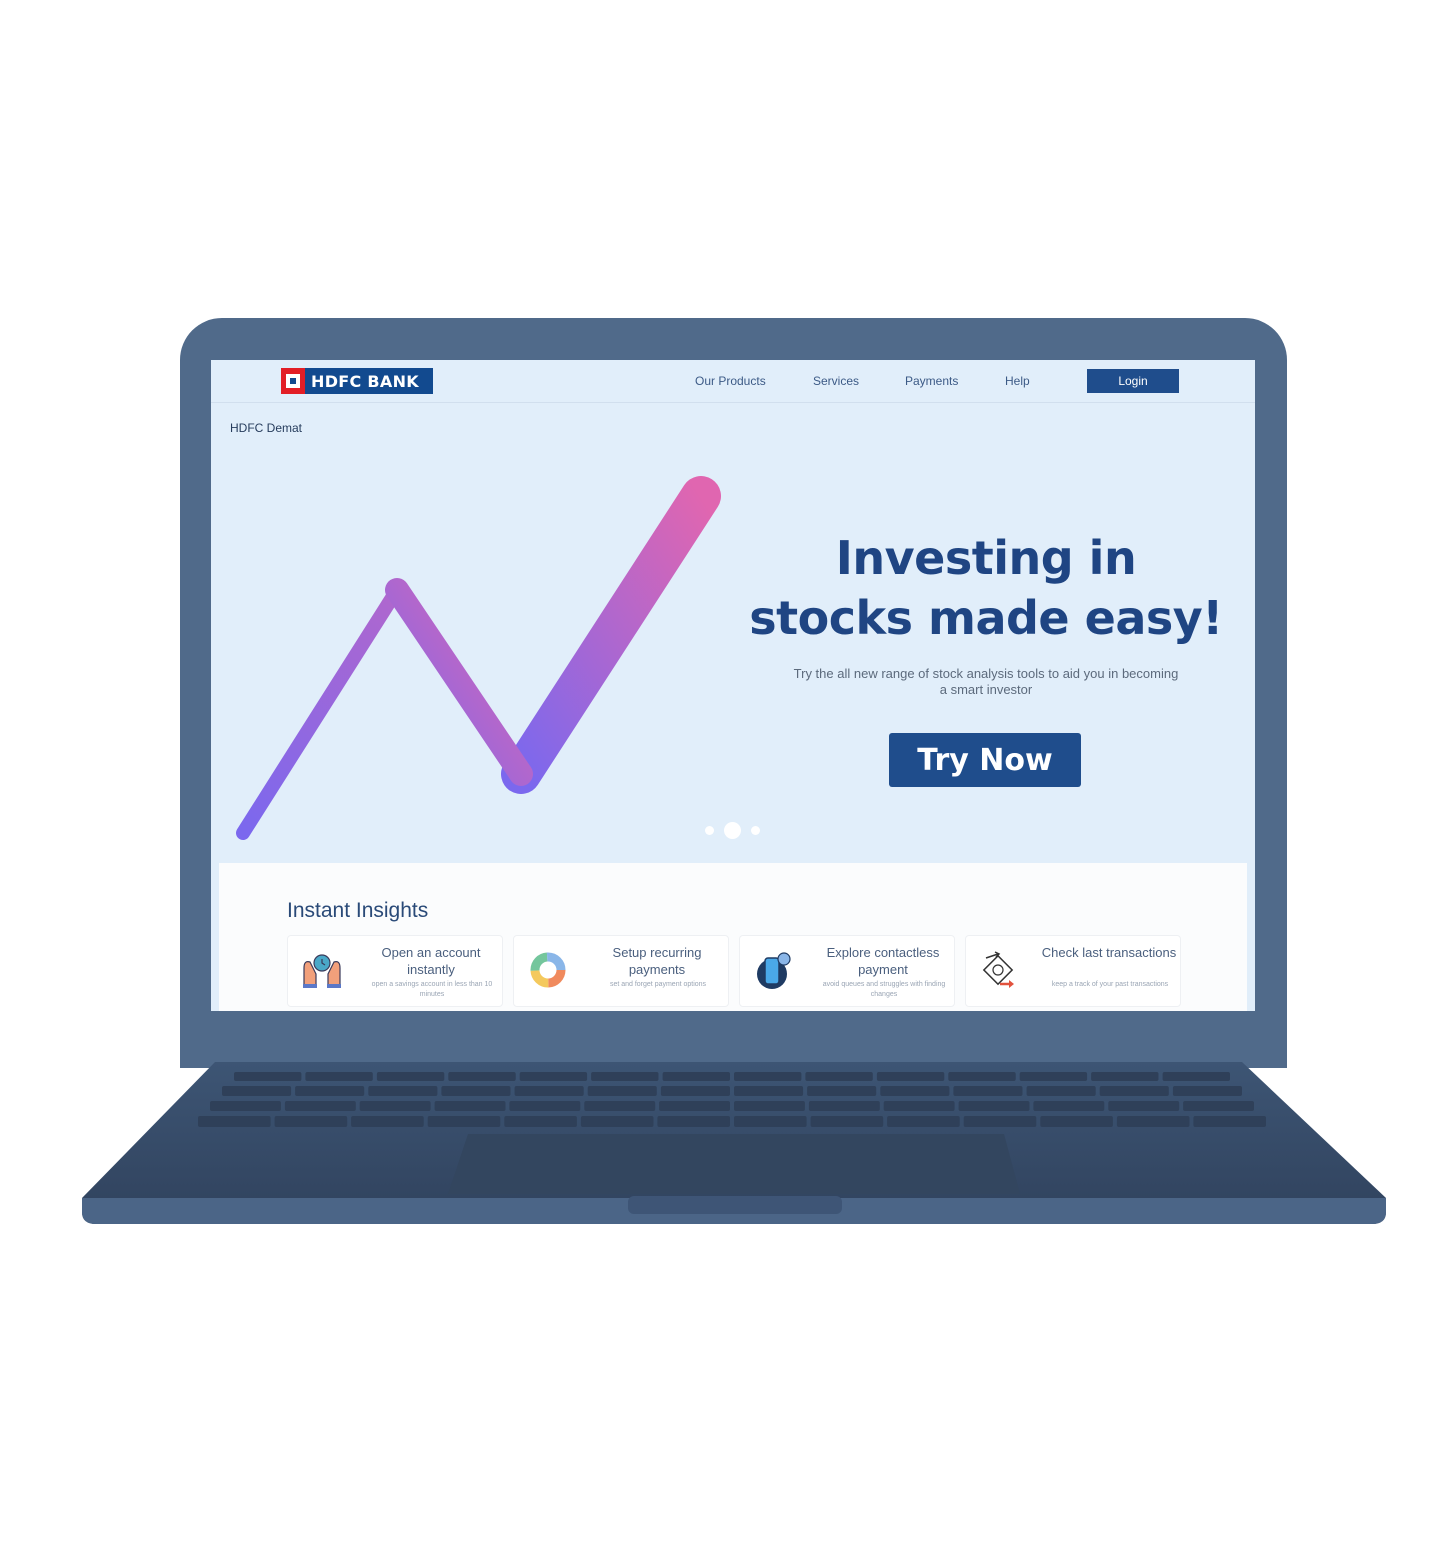 This screenshot has width=1449, height=1555. I want to click on hdfc-logo: HDFC BANK, so click(357, 381).